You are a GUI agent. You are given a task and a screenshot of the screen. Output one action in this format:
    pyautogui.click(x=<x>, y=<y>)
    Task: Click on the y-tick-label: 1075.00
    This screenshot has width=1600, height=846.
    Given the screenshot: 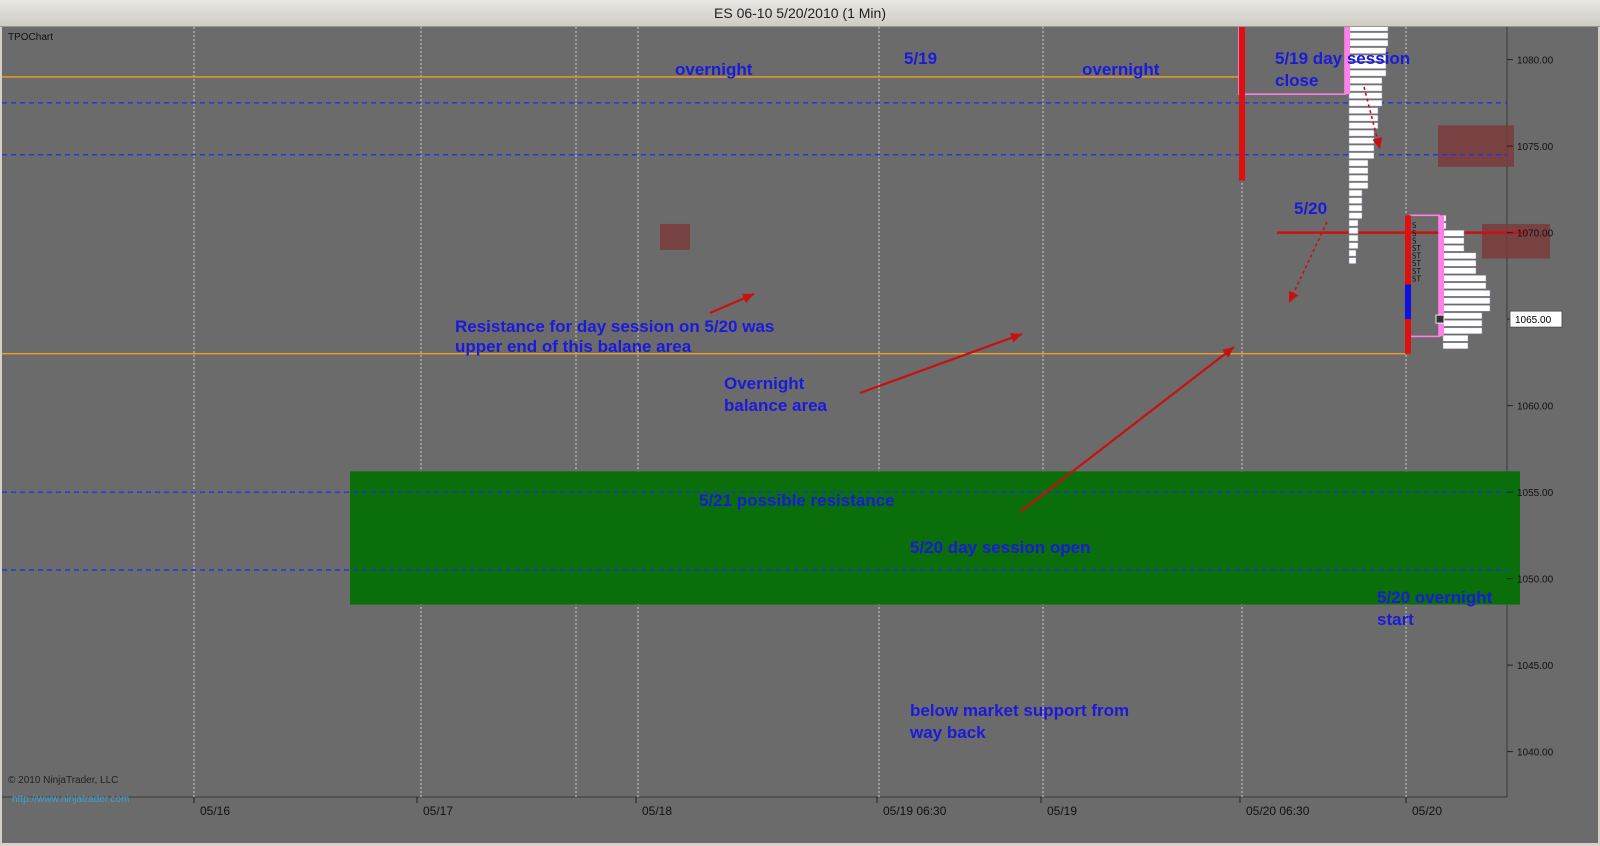 What is the action you would take?
    pyautogui.click(x=1535, y=147)
    